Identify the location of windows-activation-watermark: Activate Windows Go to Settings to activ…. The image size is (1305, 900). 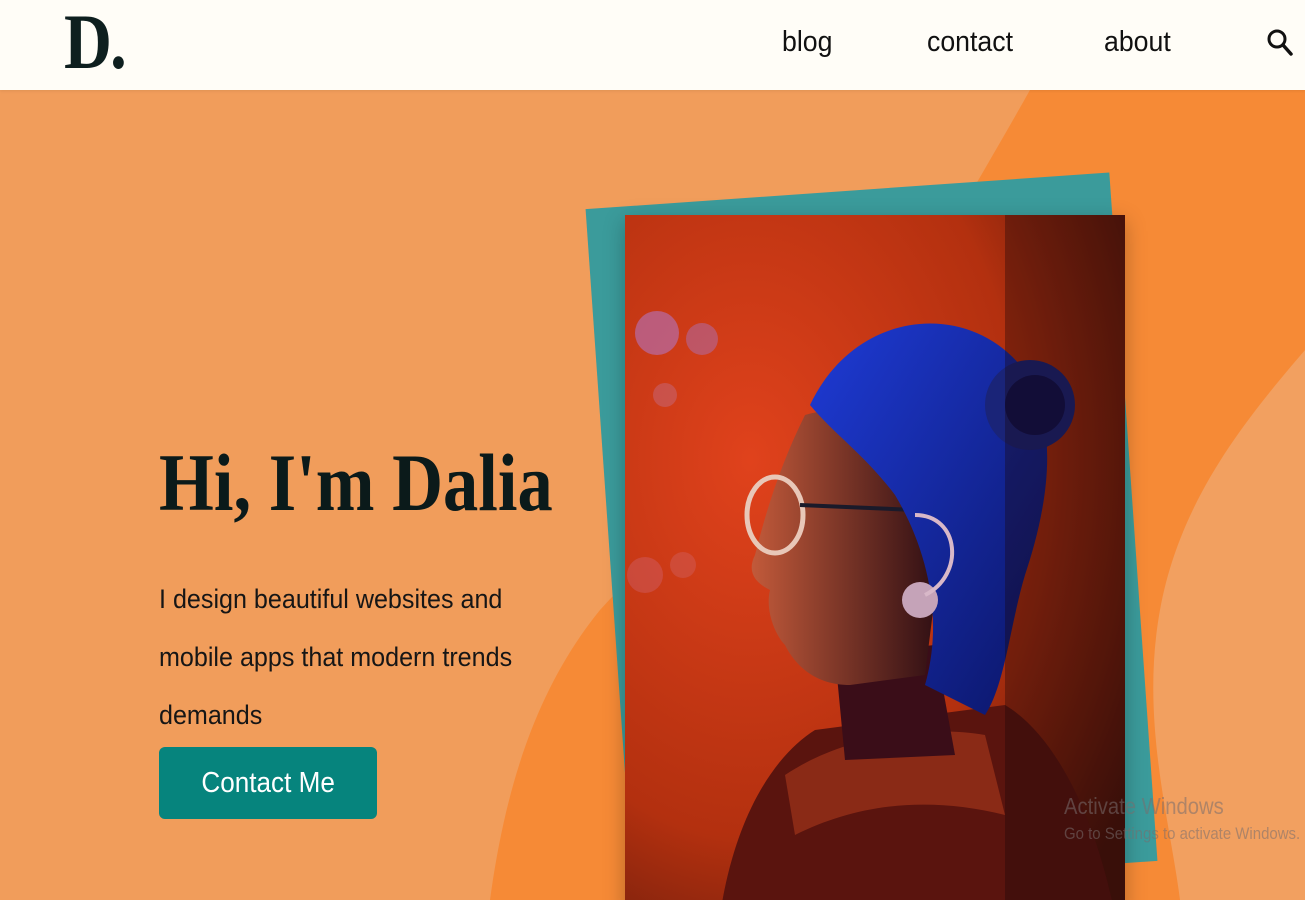
(1184, 820).